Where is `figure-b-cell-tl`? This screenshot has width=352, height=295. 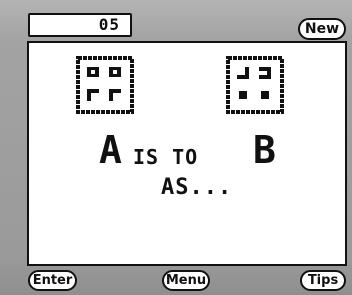
figure-b-cell-tl is located at coordinates (243, 73).